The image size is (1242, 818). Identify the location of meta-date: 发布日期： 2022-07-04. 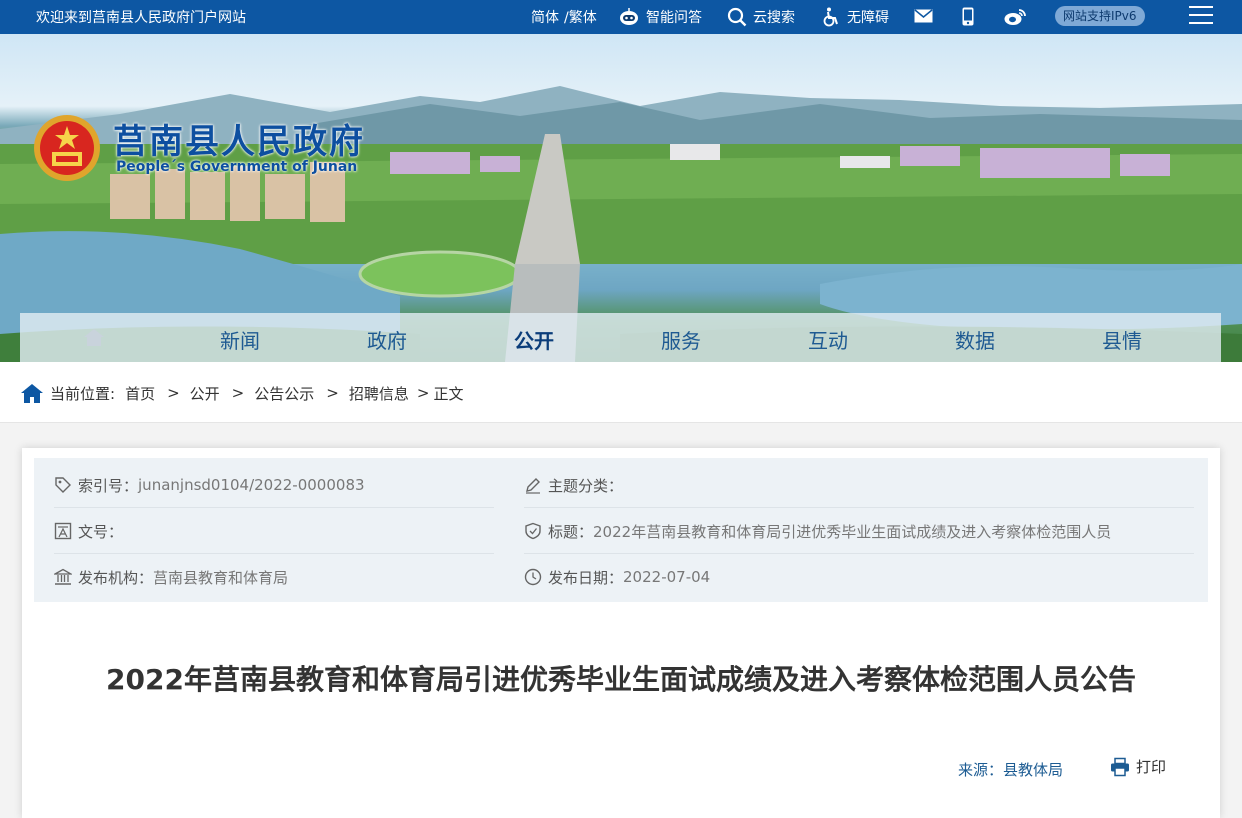
(617, 577).